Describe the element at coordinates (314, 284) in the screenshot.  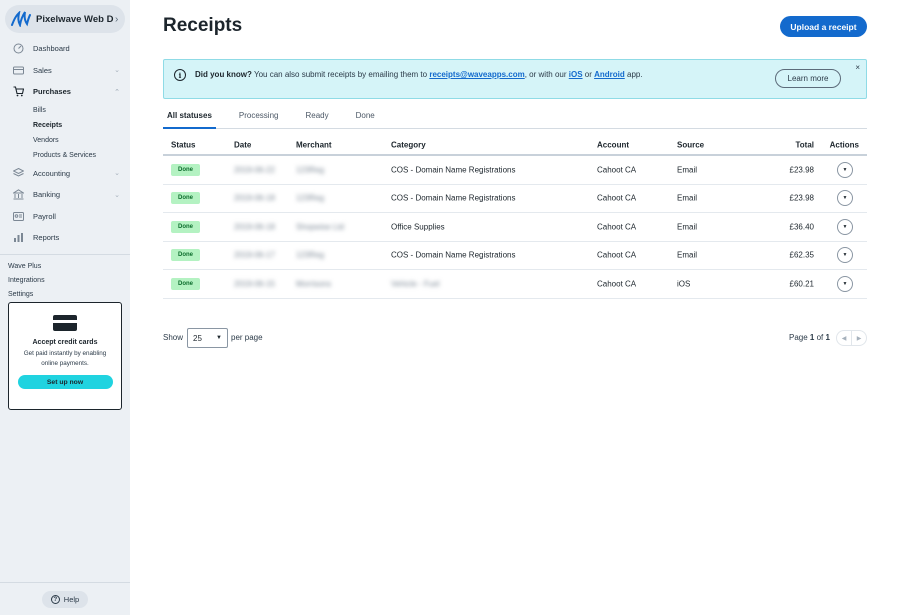
I see `merchant-cell: Morrisons` at that location.